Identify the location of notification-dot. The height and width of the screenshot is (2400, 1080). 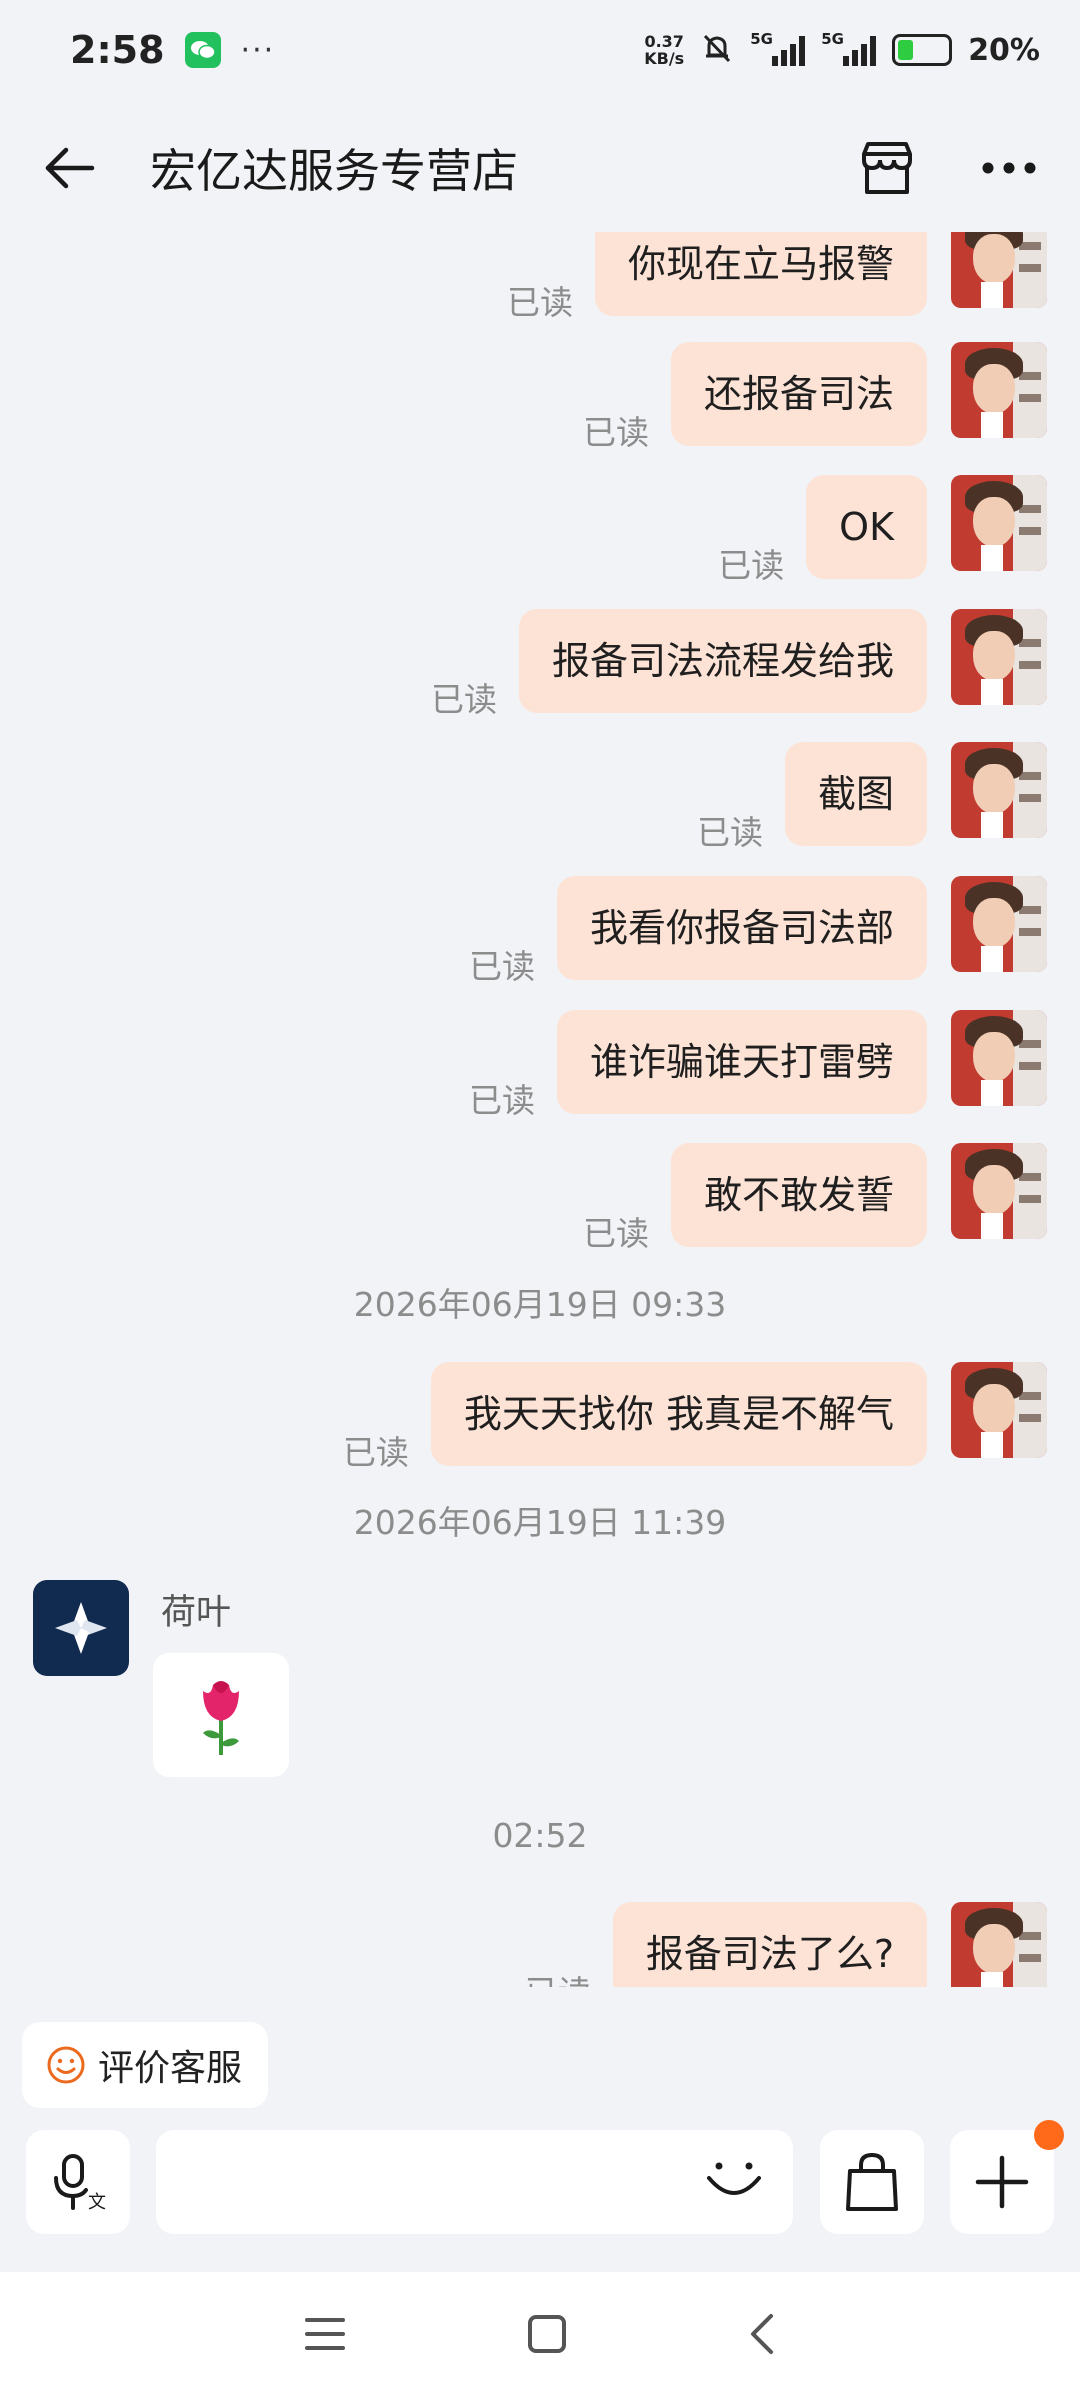
(1049, 2135).